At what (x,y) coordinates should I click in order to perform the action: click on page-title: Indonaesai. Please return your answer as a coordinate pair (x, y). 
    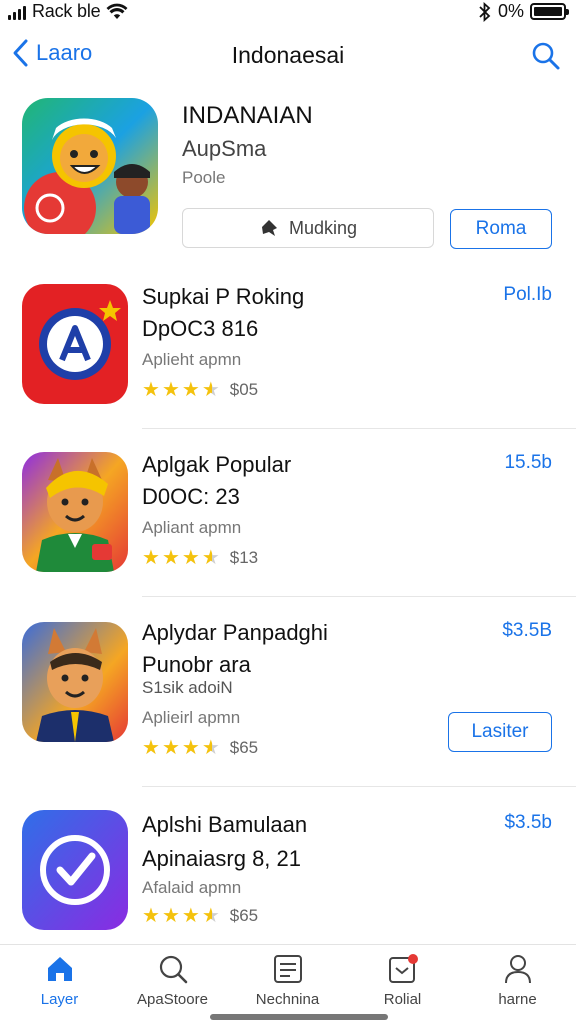
    Looking at the image, I should click on (288, 55).